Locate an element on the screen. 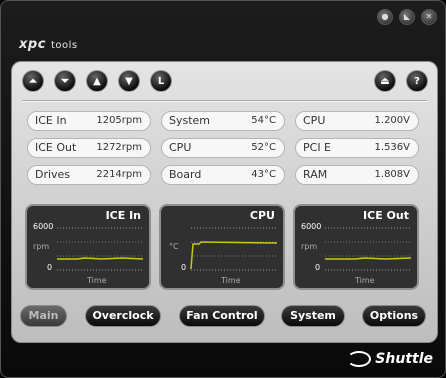  move-up-button: ▲ is located at coordinates (97, 81).